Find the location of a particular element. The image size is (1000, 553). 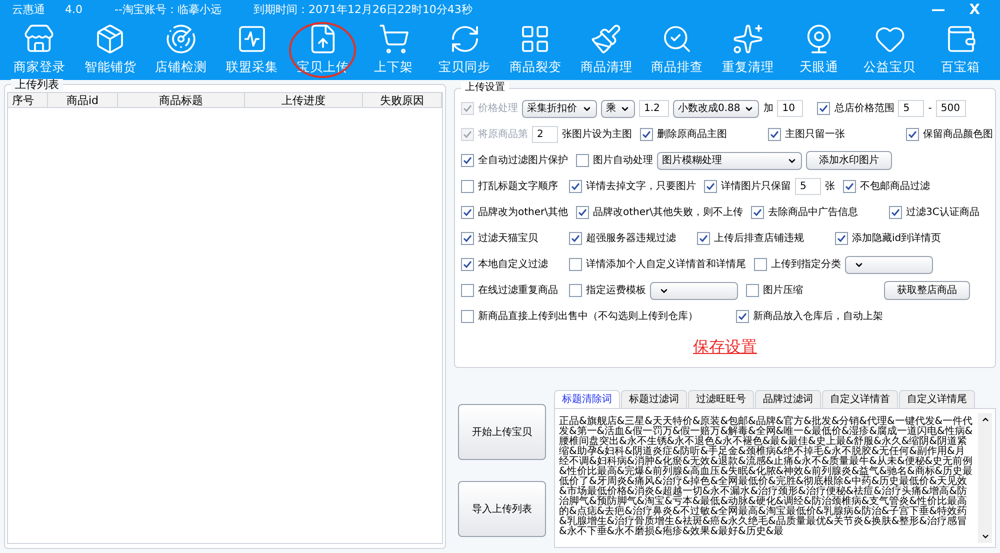

checkbox-label: 品牌改other\其他失败，则不上传 is located at coordinates (668, 213).